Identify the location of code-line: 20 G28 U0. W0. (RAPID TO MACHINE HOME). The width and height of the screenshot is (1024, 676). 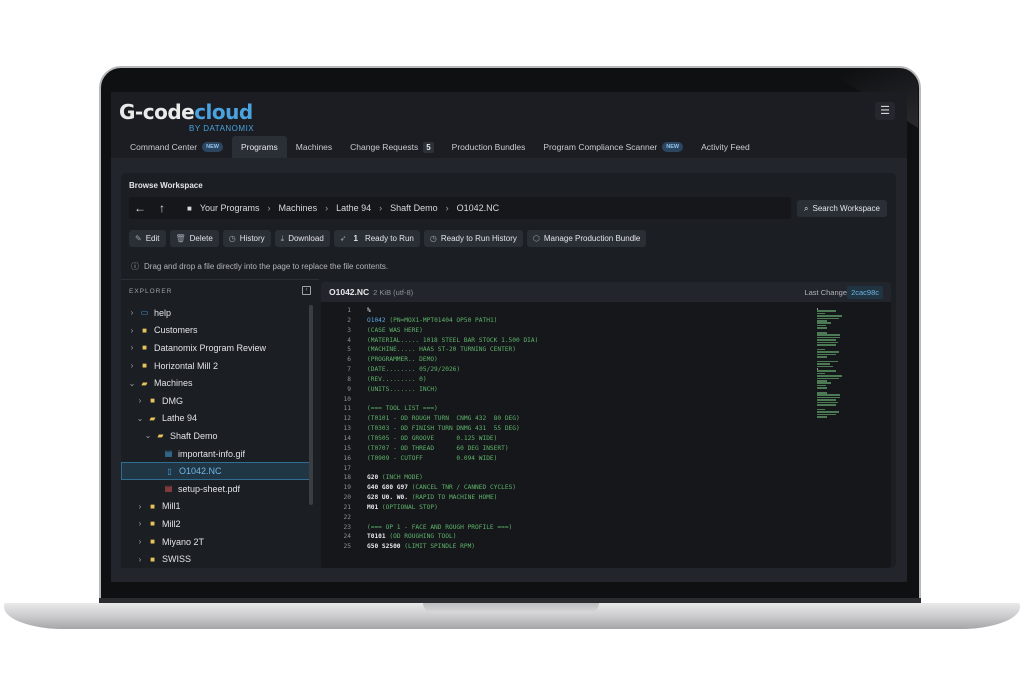
(561, 498).